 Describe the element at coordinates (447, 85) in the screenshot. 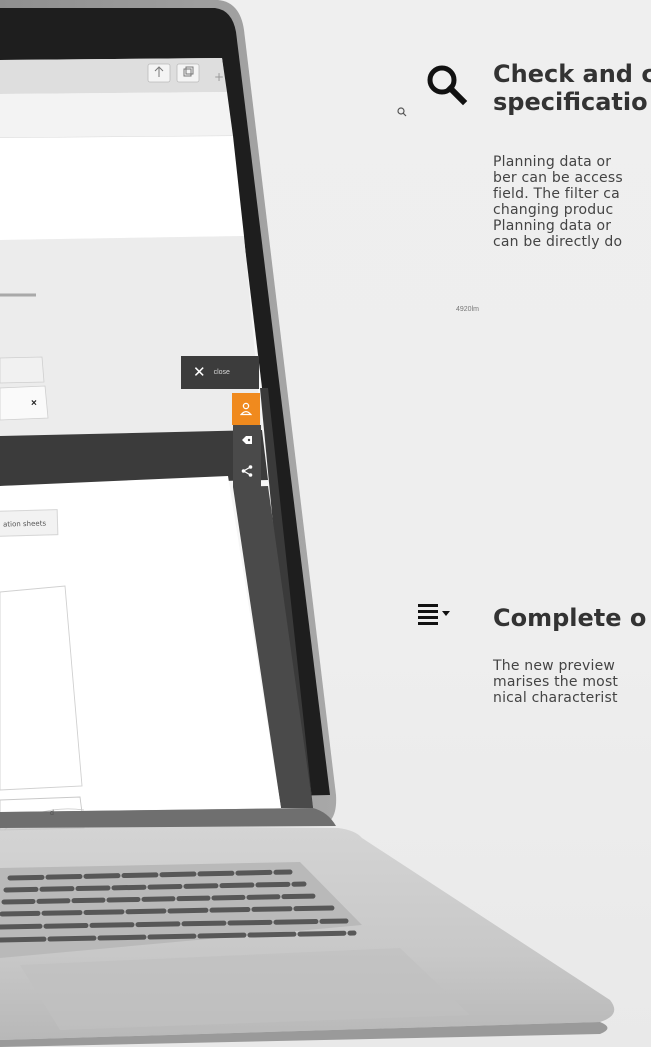

I see `search-icon` at that location.